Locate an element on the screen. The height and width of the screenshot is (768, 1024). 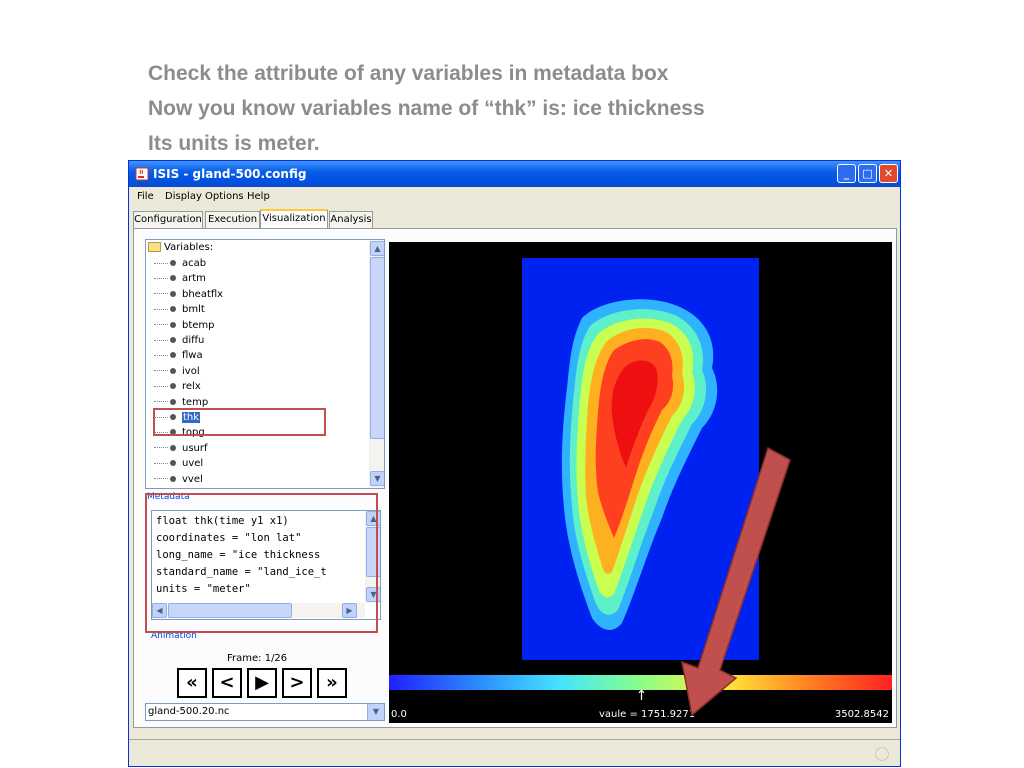
tree-item-bheatflx: bheatflx is located at coordinates (188, 294).